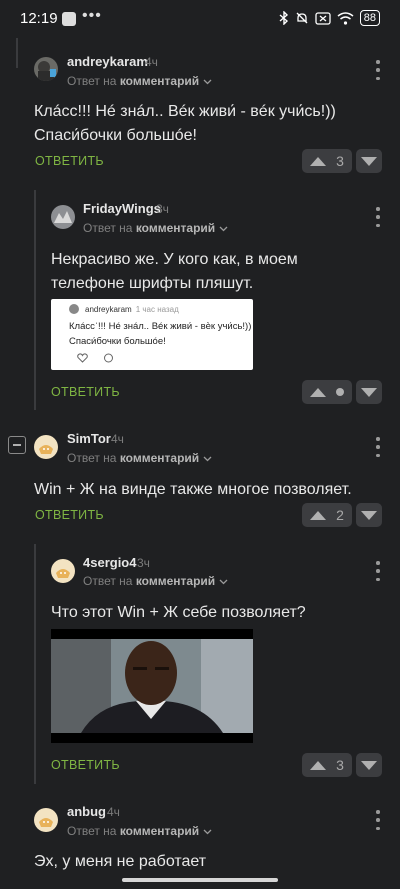 The image size is (400, 889). I want to click on comment-username: andreykaram, so click(107, 61).